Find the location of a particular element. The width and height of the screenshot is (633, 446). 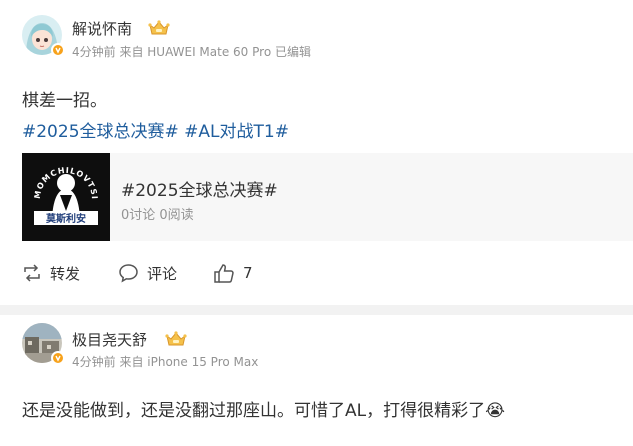

like-icon is located at coordinates (224, 273).